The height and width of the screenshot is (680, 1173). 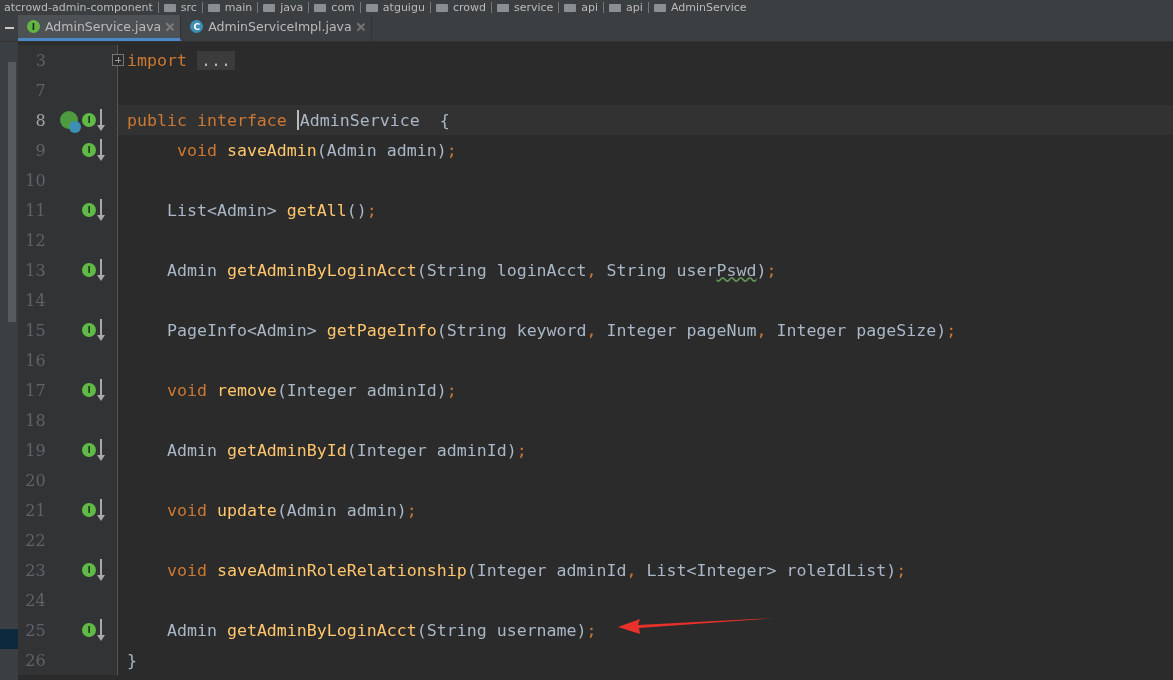 I want to click on breadcrumb-item: service, so click(x=533, y=7).